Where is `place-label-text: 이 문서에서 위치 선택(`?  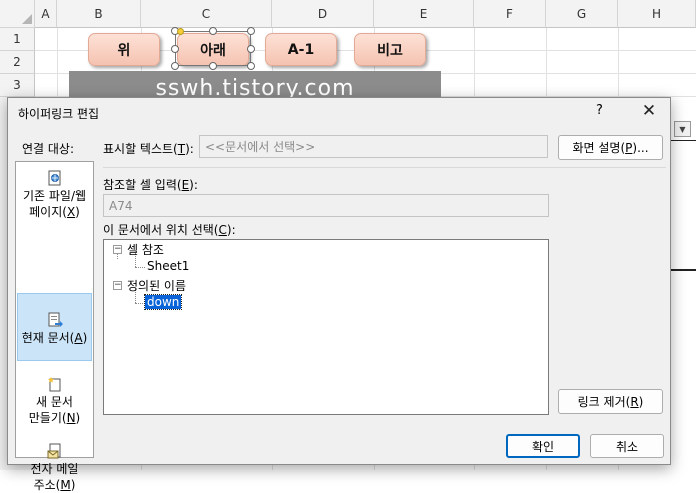
place-label-text: 이 문서에서 위치 선택( is located at coordinates (161, 230).